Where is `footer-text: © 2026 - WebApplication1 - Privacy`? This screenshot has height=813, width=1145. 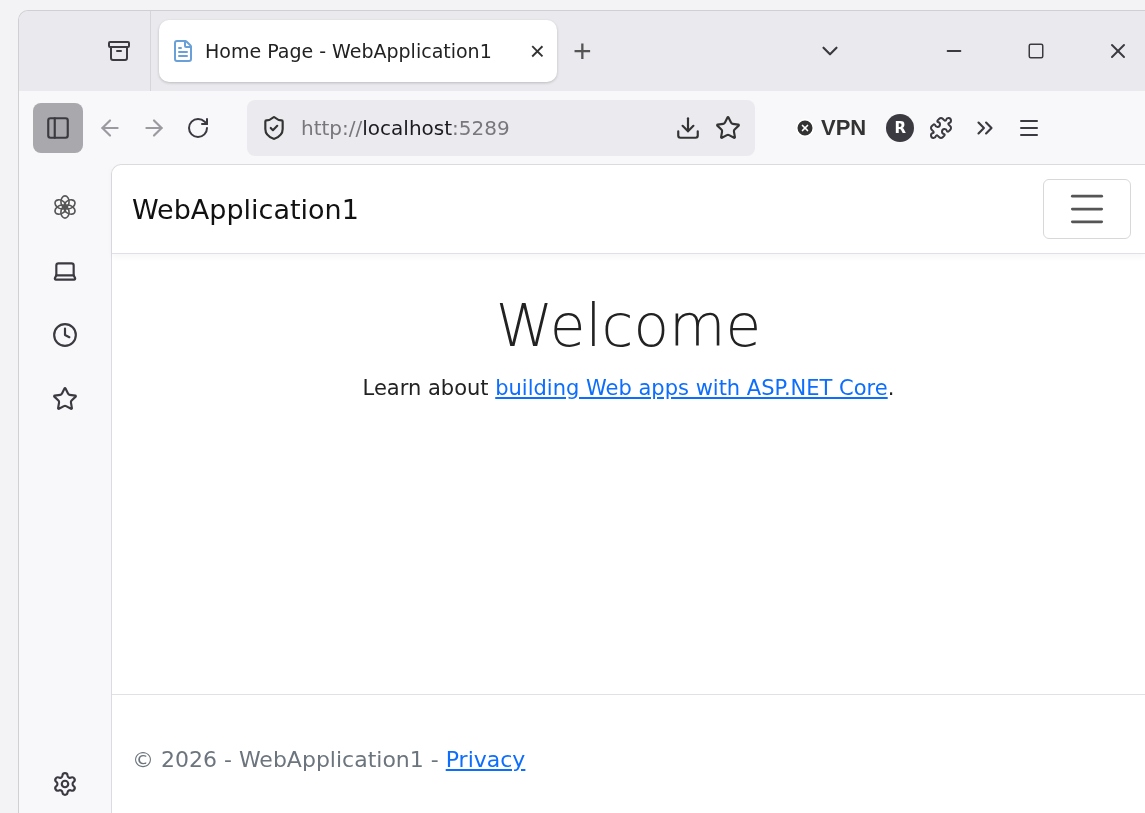 footer-text: © 2026 - WebApplication1 - Privacy is located at coordinates (329, 759).